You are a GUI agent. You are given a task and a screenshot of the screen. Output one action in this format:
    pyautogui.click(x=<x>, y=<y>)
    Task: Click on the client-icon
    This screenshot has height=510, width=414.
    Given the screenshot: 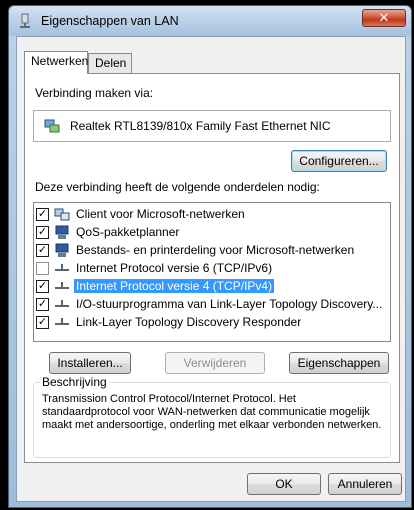 What is the action you would take?
    pyautogui.click(x=62, y=214)
    